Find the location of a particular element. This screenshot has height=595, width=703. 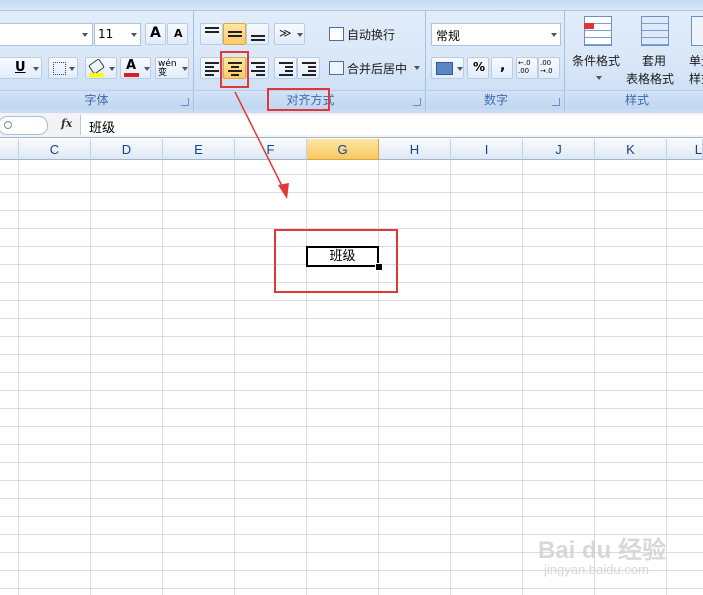

baidu-watermark: Bai du 经验 jingyan.baidu.com is located at coordinates (620, 559).